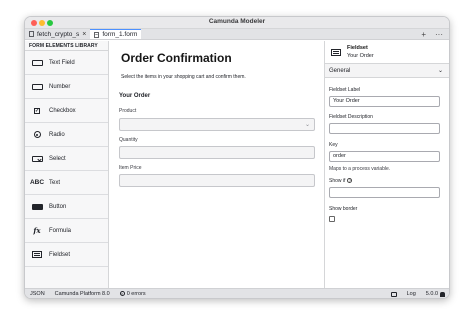 Image resolution: width=474 pixels, height=332 pixels. Describe the element at coordinates (31, 34) in the screenshot. I see `bpmn-file-icon` at that location.